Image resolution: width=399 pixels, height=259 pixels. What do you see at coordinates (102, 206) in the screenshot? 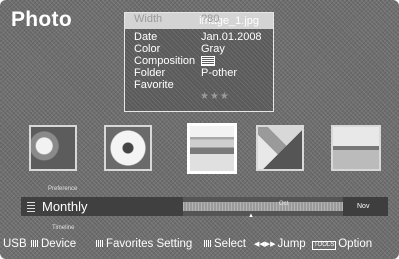
I see `sort-selector: Monthly` at bounding box center [102, 206].